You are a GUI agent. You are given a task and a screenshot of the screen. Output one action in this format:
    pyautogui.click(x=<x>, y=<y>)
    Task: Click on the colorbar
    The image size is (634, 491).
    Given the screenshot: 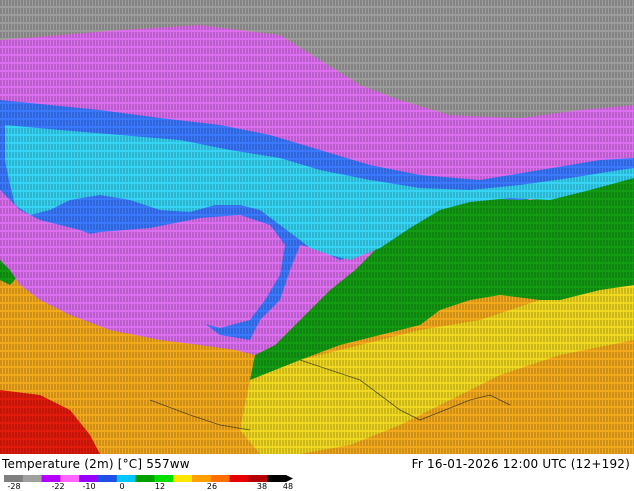 What is the action you would take?
    pyautogui.click(x=148, y=478)
    